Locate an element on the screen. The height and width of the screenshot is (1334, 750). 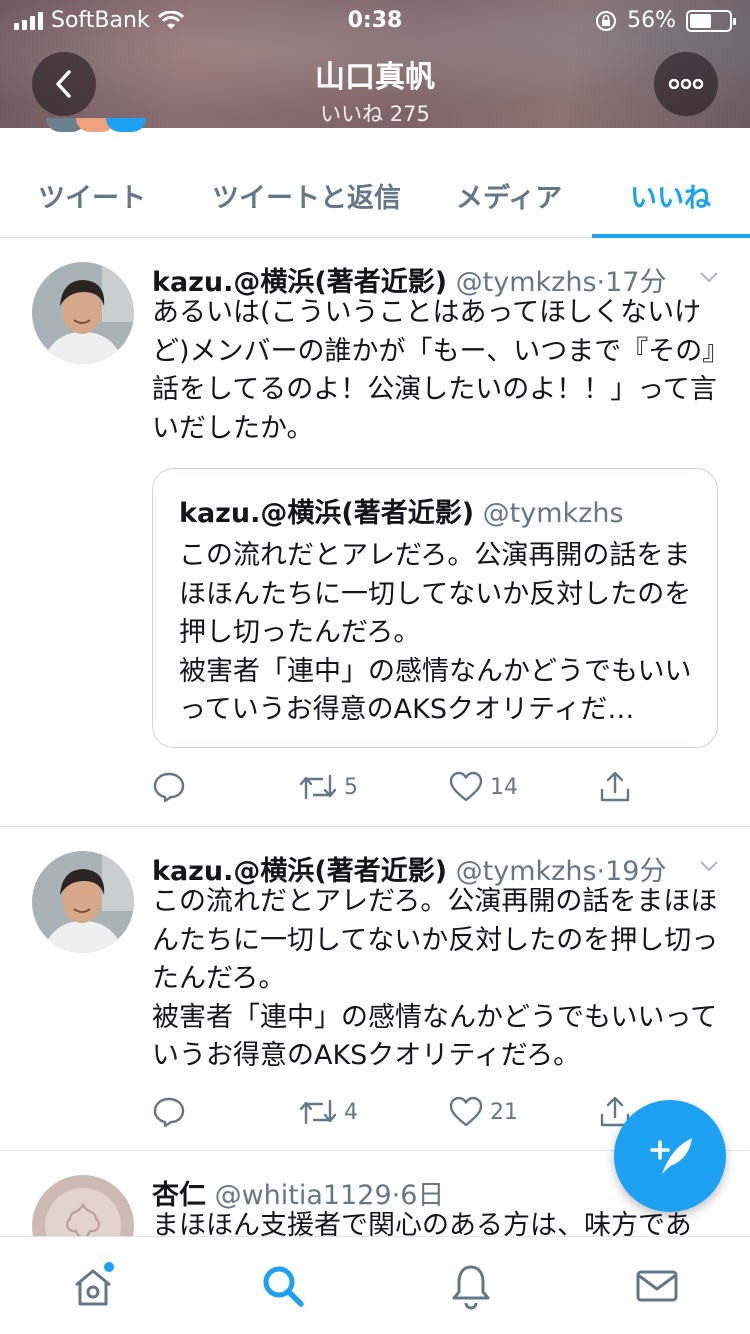
quoted-author-handle: @tymkzhs is located at coordinates (553, 513).